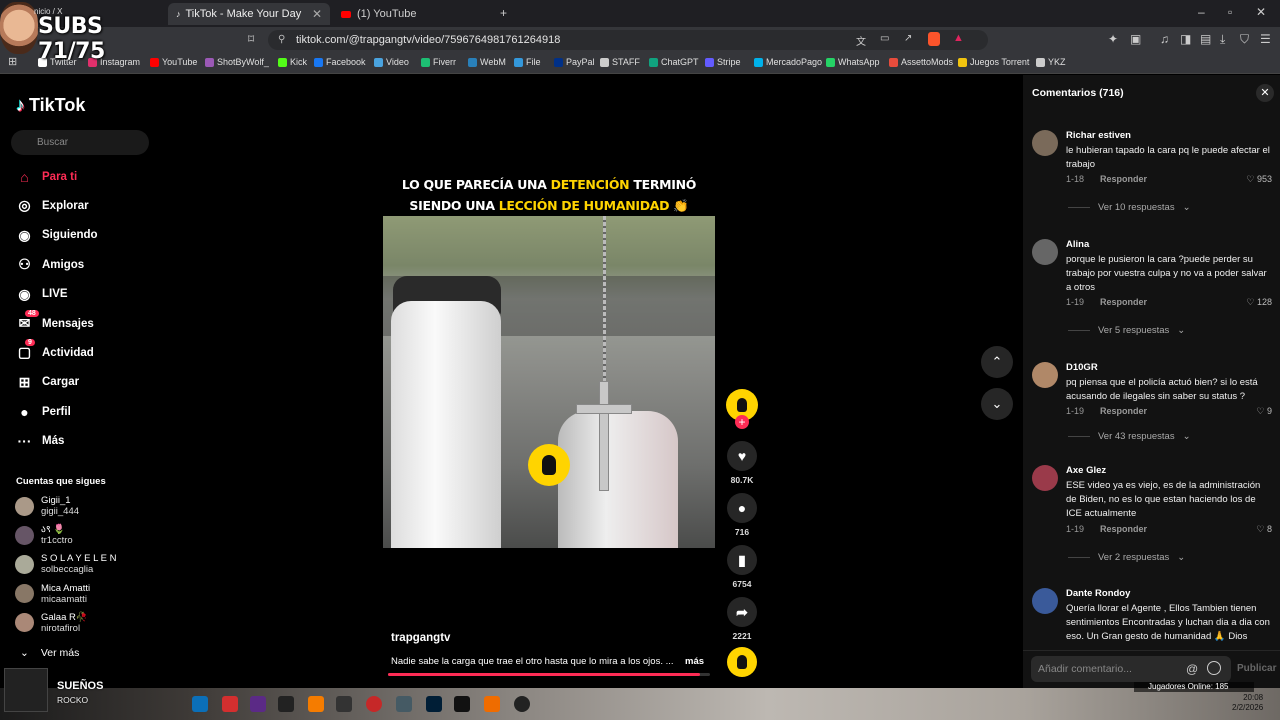 The height and width of the screenshot is (720, 1280). I want to click on mention-icon: @, so click(1192, 669).